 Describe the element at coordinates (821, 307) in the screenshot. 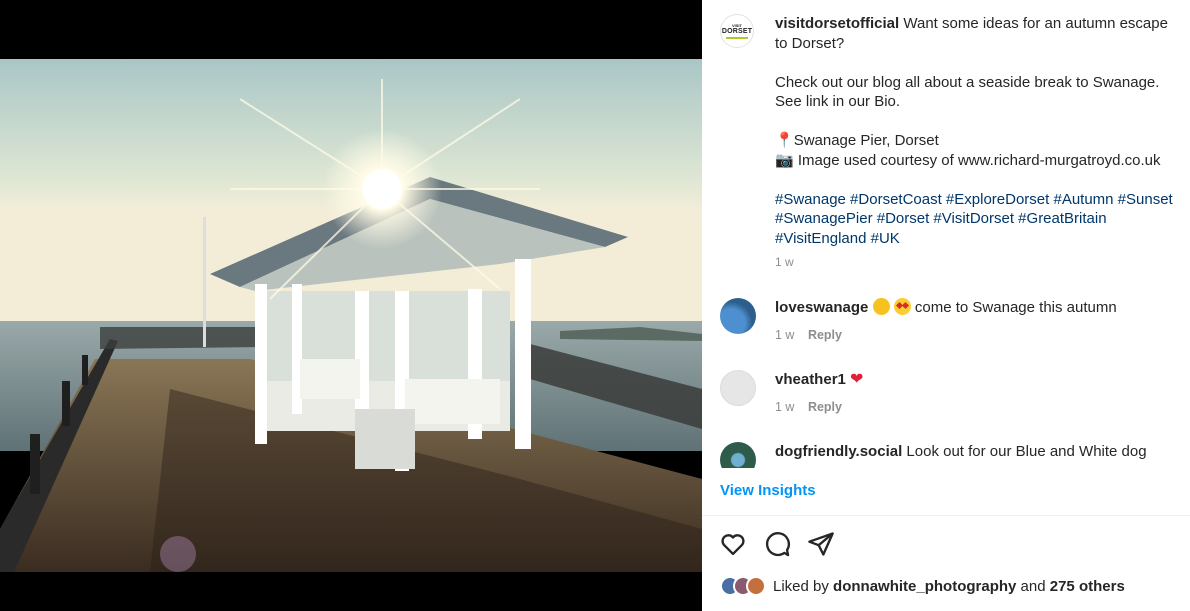

I see `comment-username: loveswanage` at that location.